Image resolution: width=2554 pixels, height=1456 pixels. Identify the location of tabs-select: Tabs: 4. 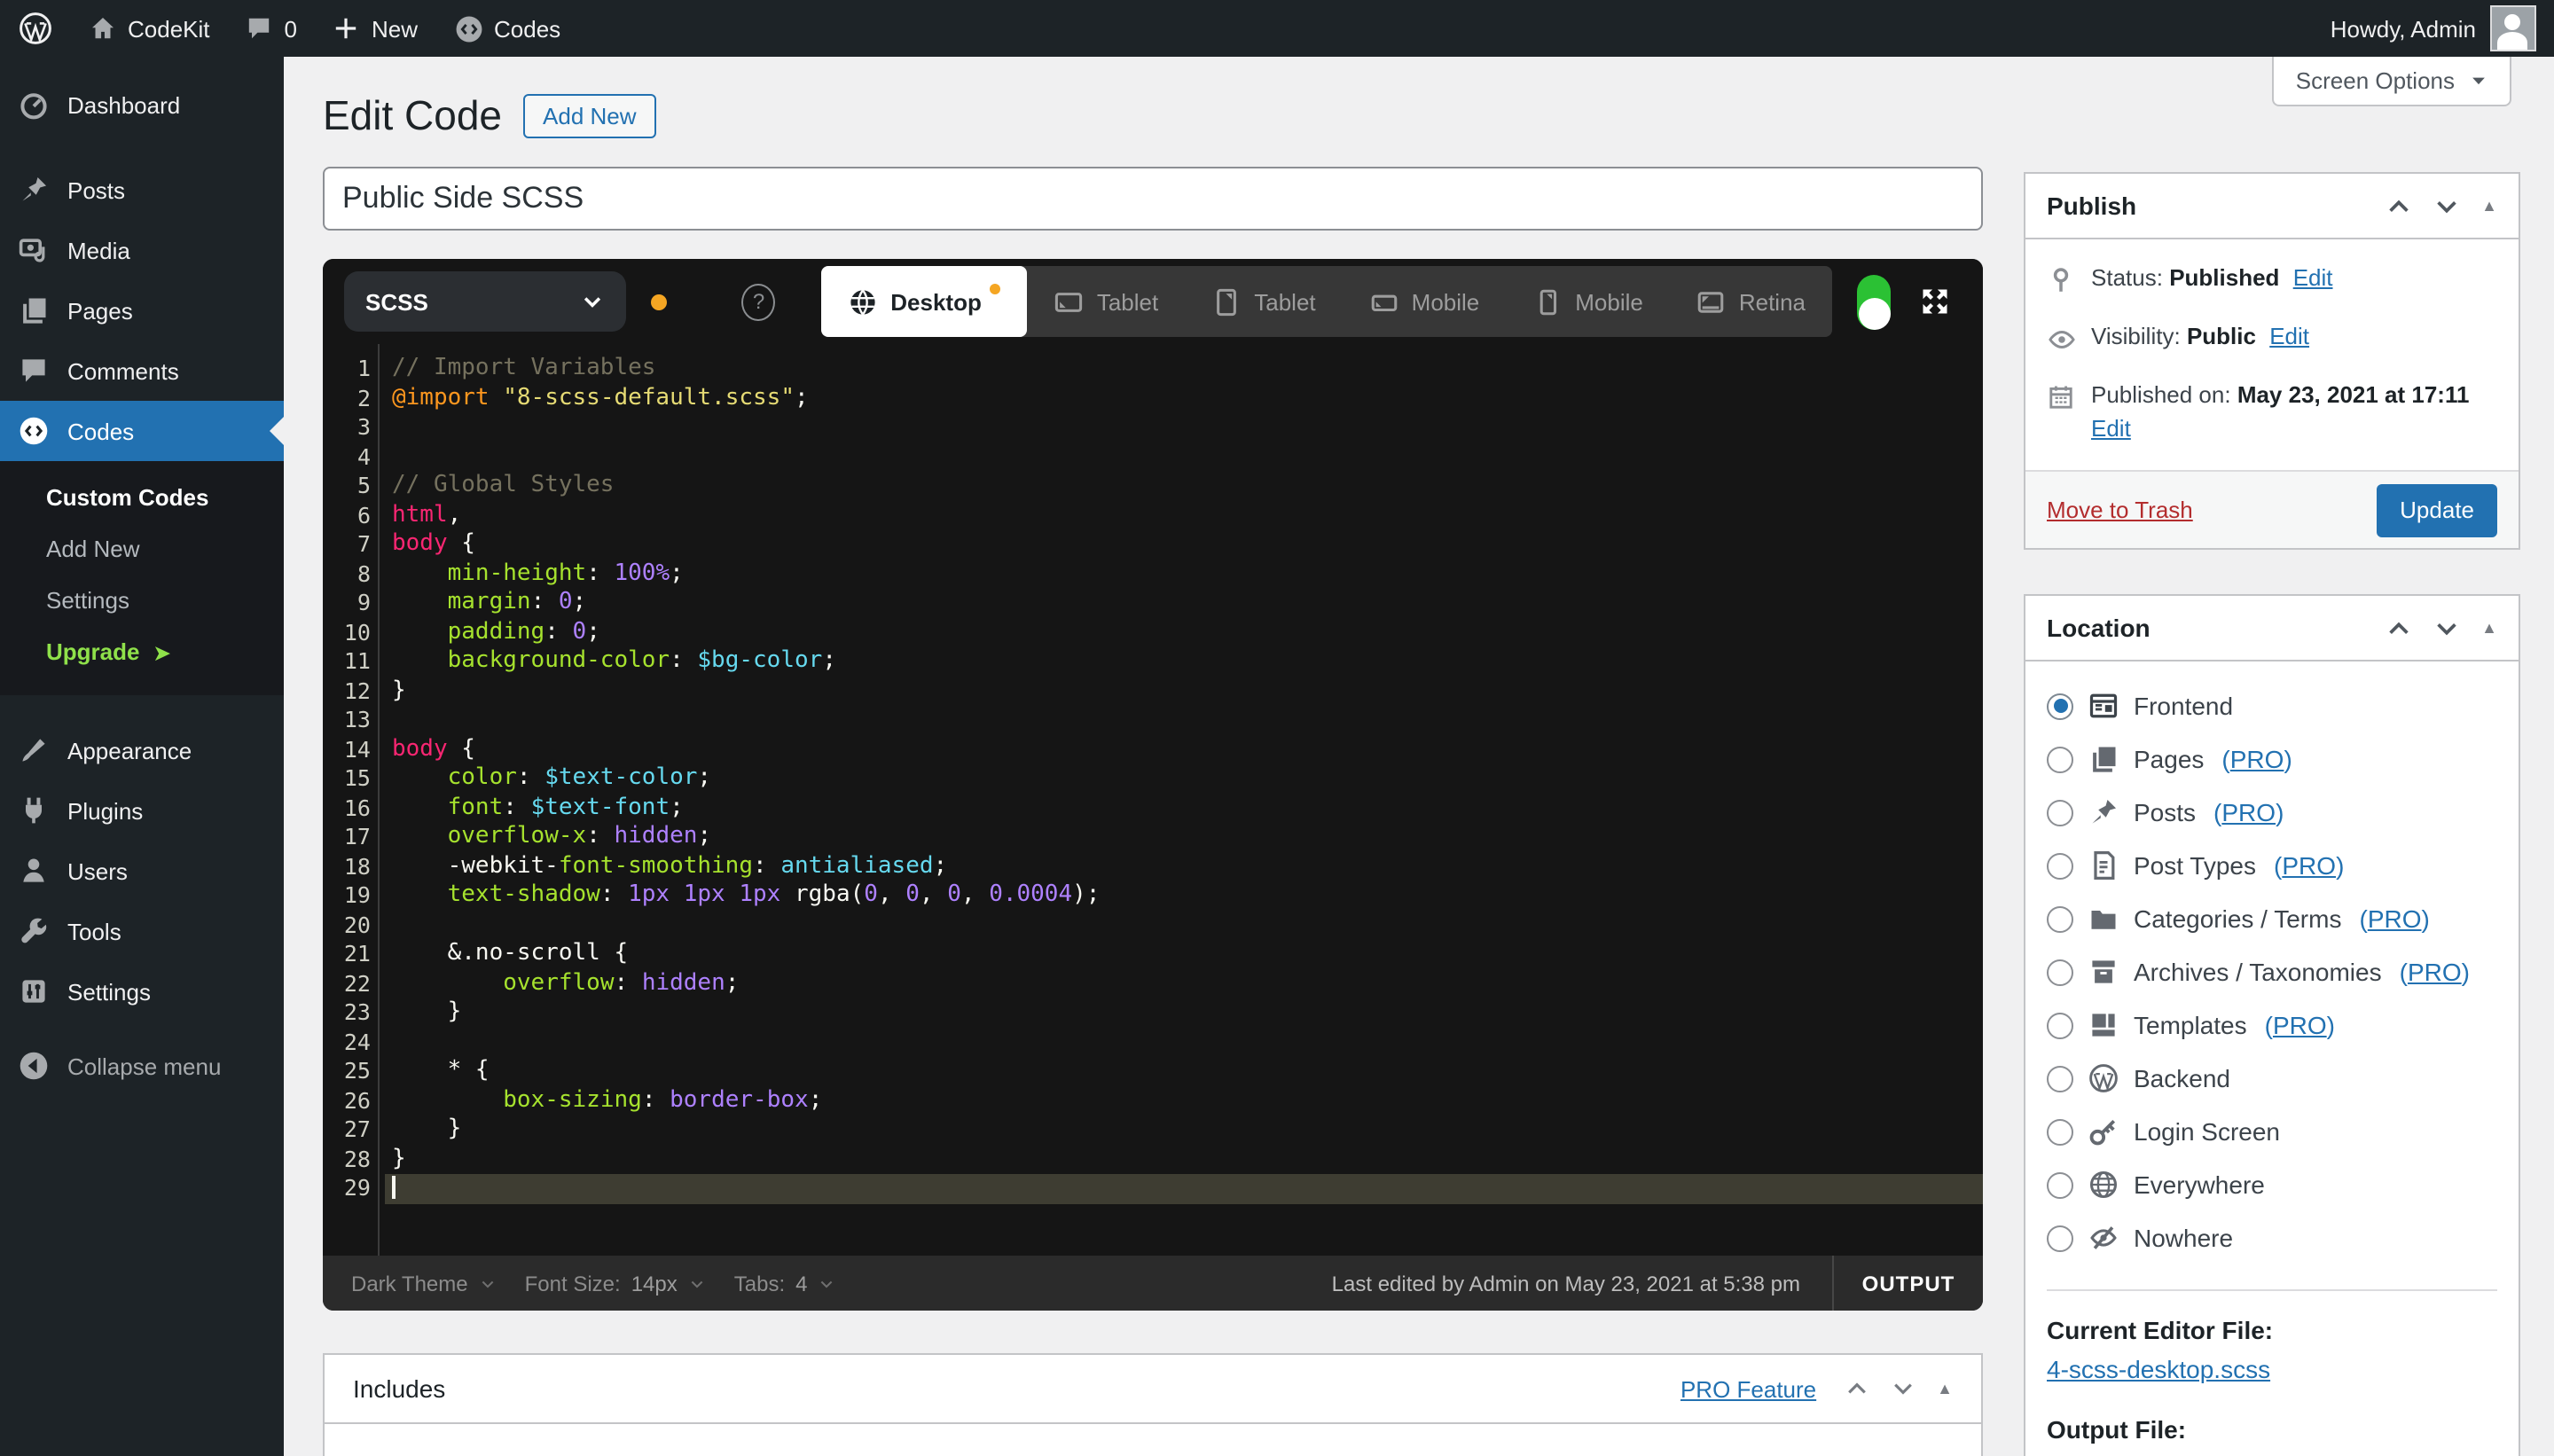
(785, 1283).